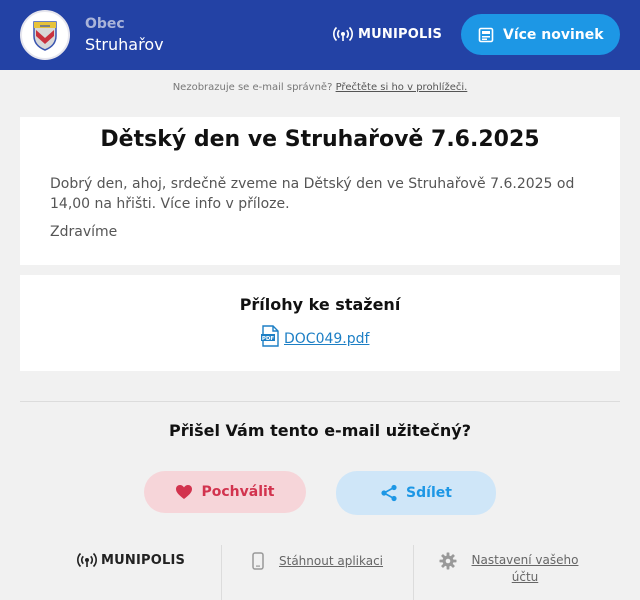 The height and width of the screenshot is (600, 640). What do you see at coordinates (184, 492) in the screenshot?
I see `heart-icon` at bounding box center [184, 492].